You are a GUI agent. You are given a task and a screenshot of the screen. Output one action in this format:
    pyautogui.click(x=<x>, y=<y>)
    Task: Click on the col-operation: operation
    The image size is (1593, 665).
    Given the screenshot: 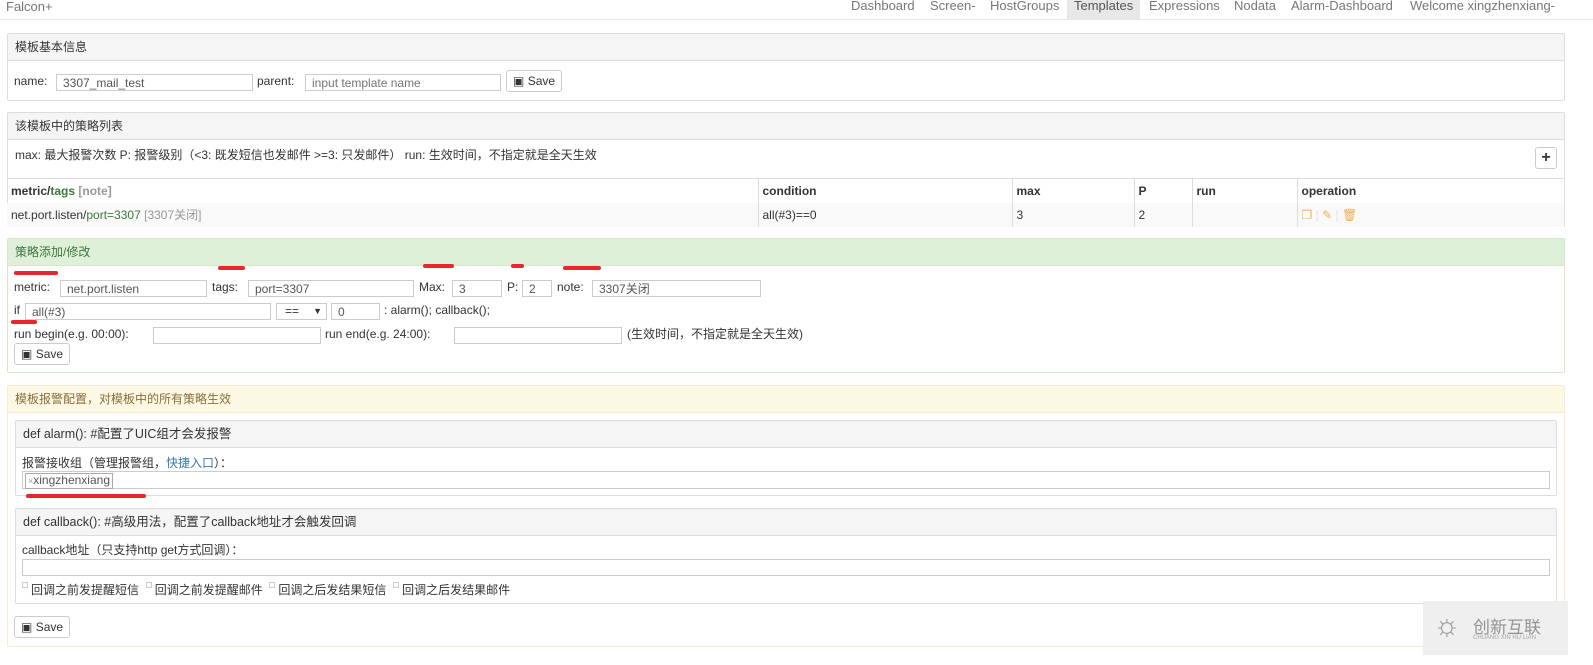 What is the action you would take?
    pyautogui.click(x=1431, y=190)
    